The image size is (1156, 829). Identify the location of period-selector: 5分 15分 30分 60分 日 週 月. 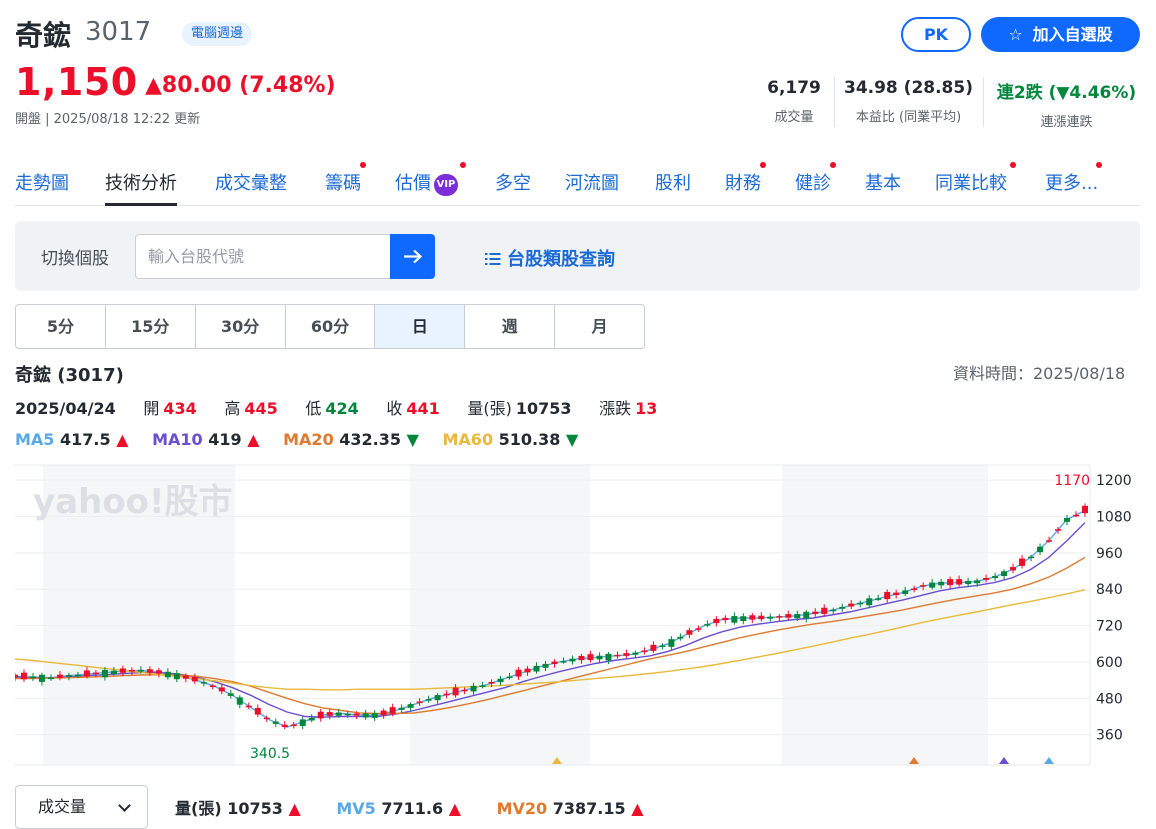
(330, 326).